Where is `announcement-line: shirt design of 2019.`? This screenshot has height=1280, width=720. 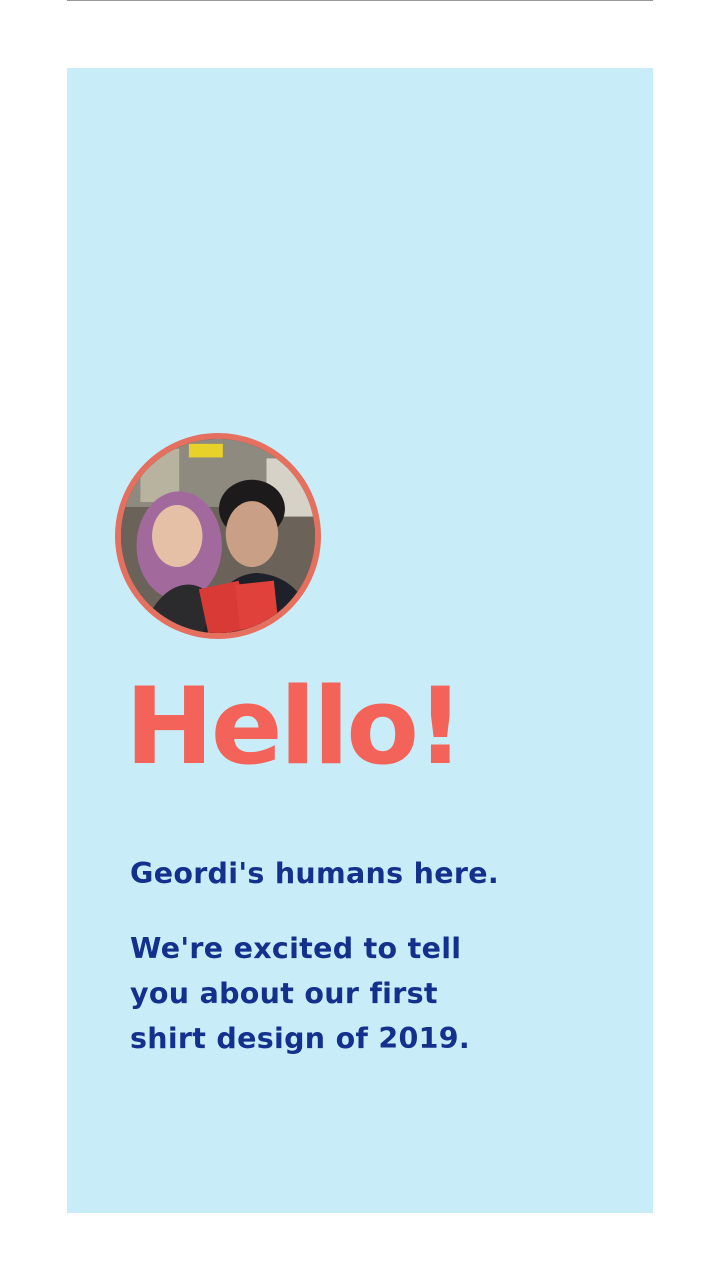
announcement-line: shirt design of 2019. is located at coordinates (300, 1038).